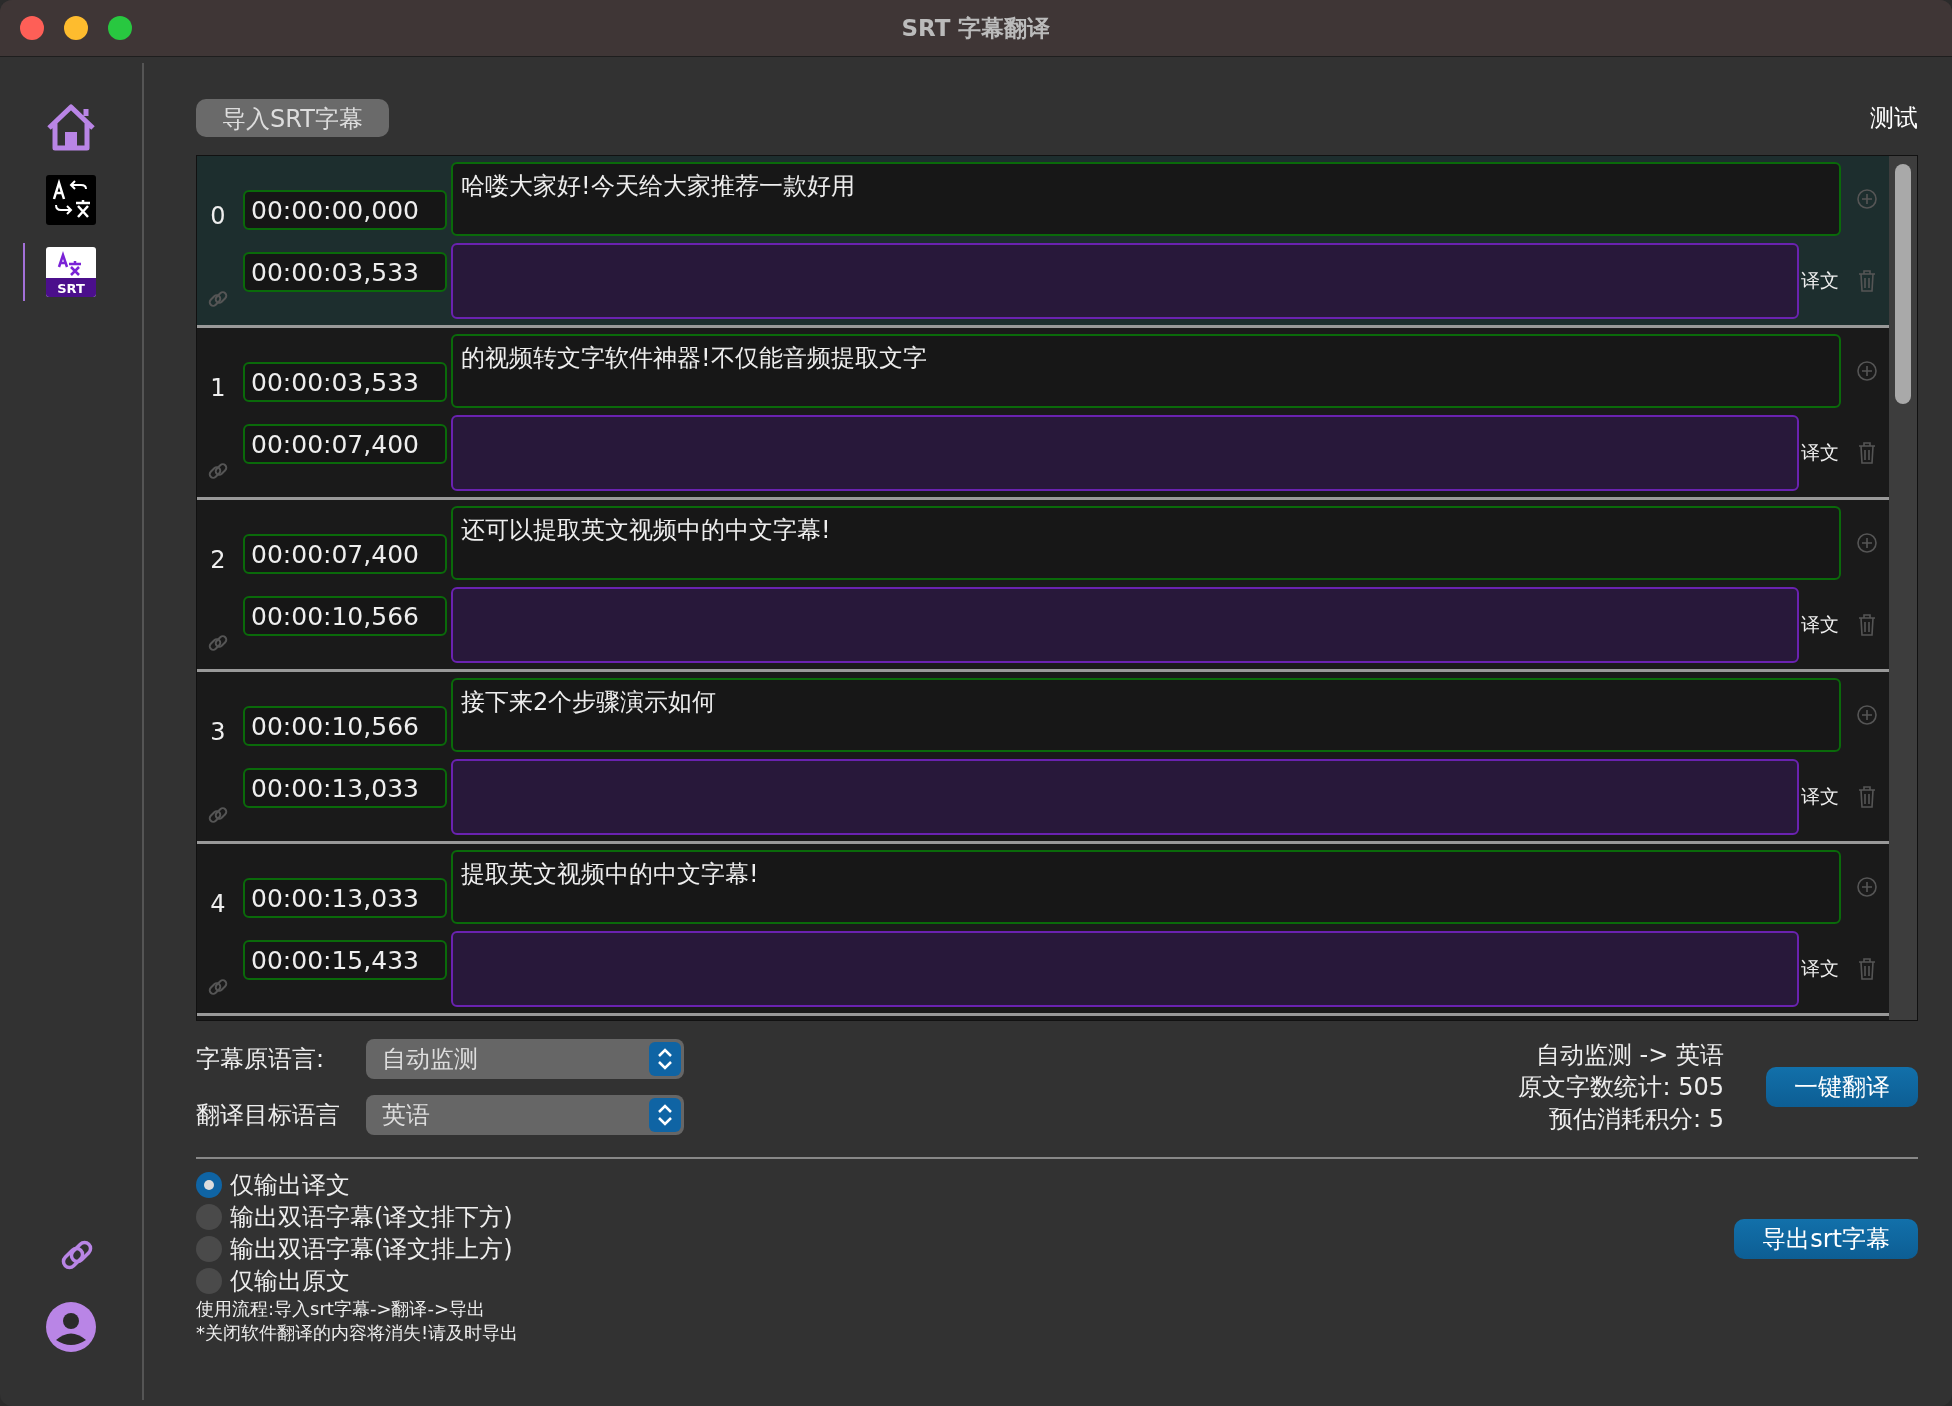 This screenshot has height=1406, width=1952. Describe the element at coordinates (1146, 715) in the screenshot. I see `source-text-field: 接下来2个步骤演示如何` at that location.